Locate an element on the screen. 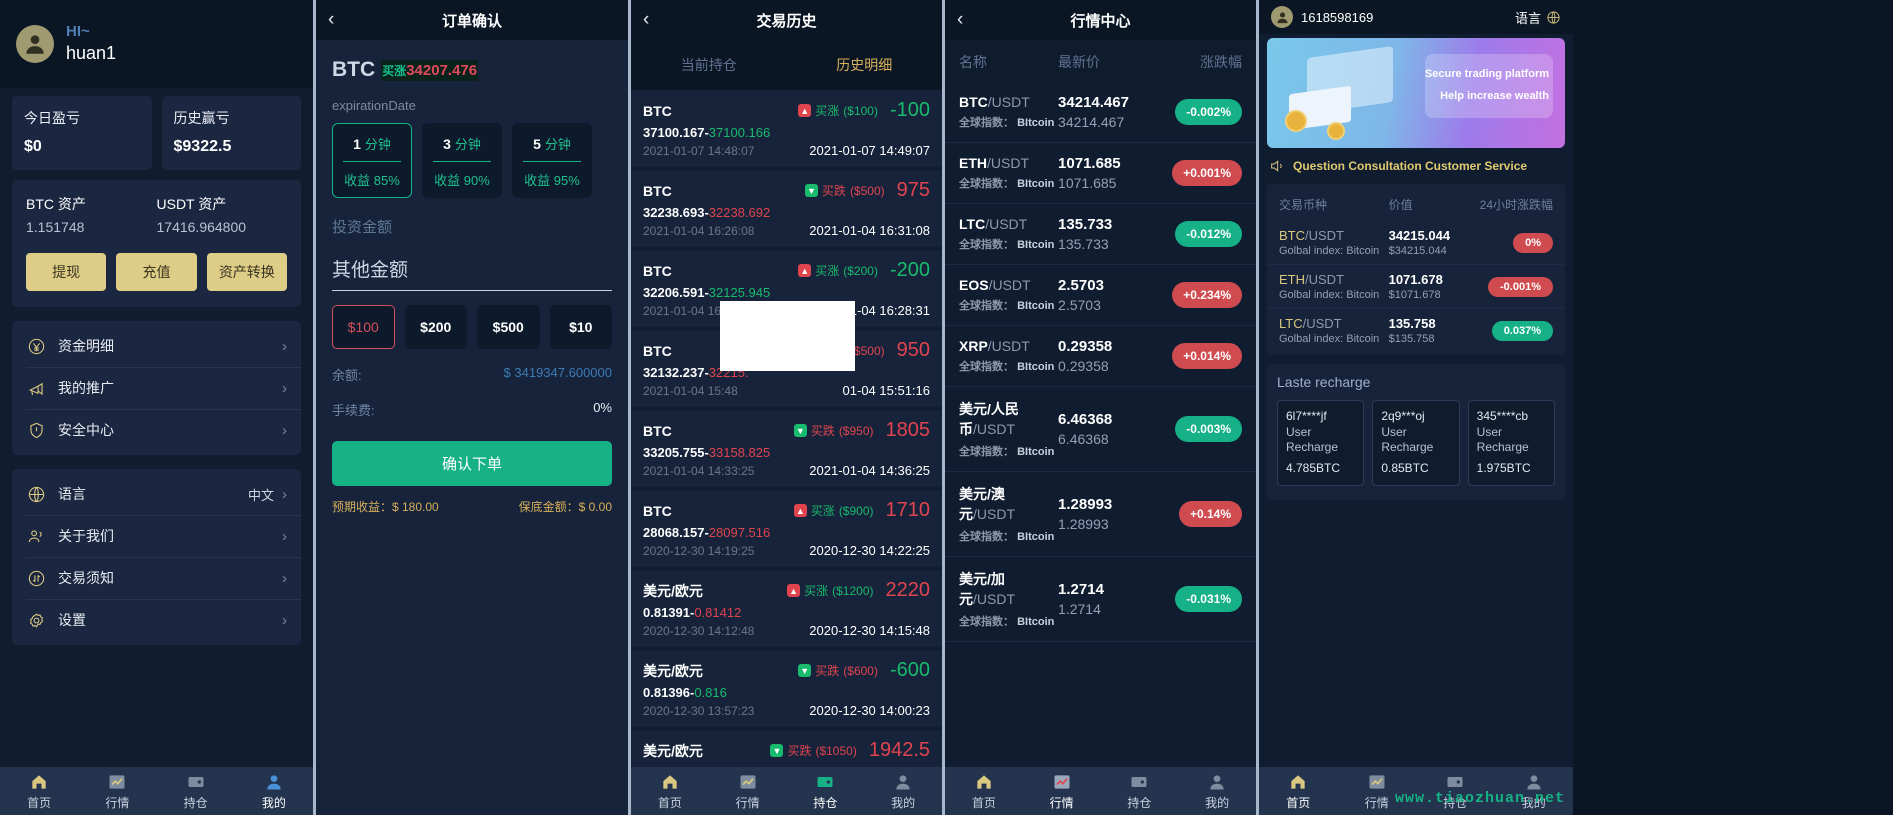  asset-convert-button: 资产转换 is located at coordinates (246, 272).